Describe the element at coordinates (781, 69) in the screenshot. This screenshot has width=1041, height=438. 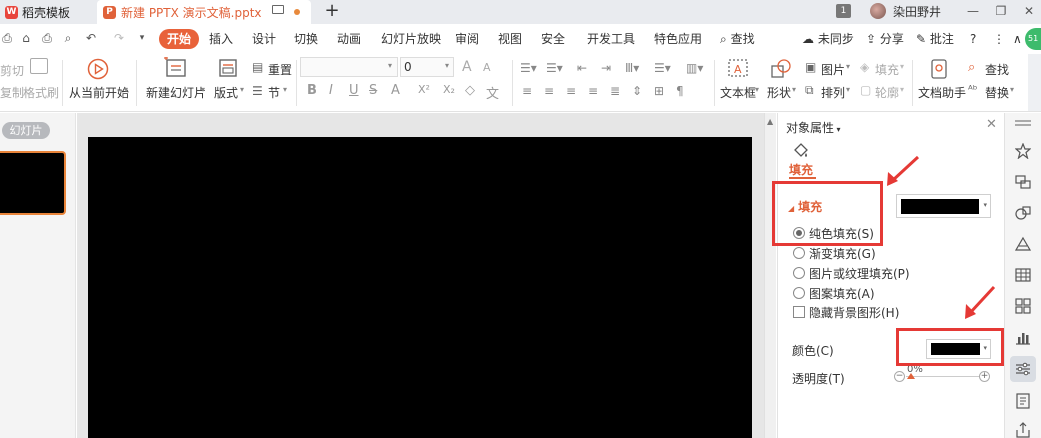
I see `shape-icon` at that location.